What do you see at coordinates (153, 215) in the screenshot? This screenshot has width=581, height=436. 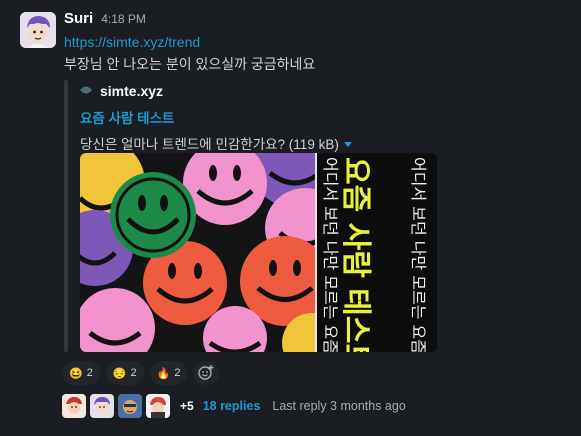 I see `smiley-green` at bounding box center [153, 215].